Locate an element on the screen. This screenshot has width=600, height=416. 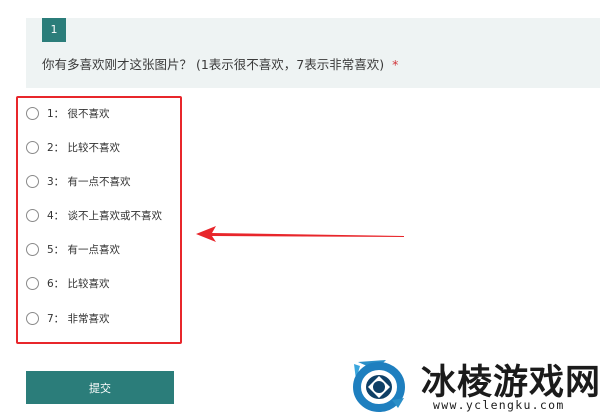
option-2: 2： 比较不喜欢 is located at coordinates (73, 147).